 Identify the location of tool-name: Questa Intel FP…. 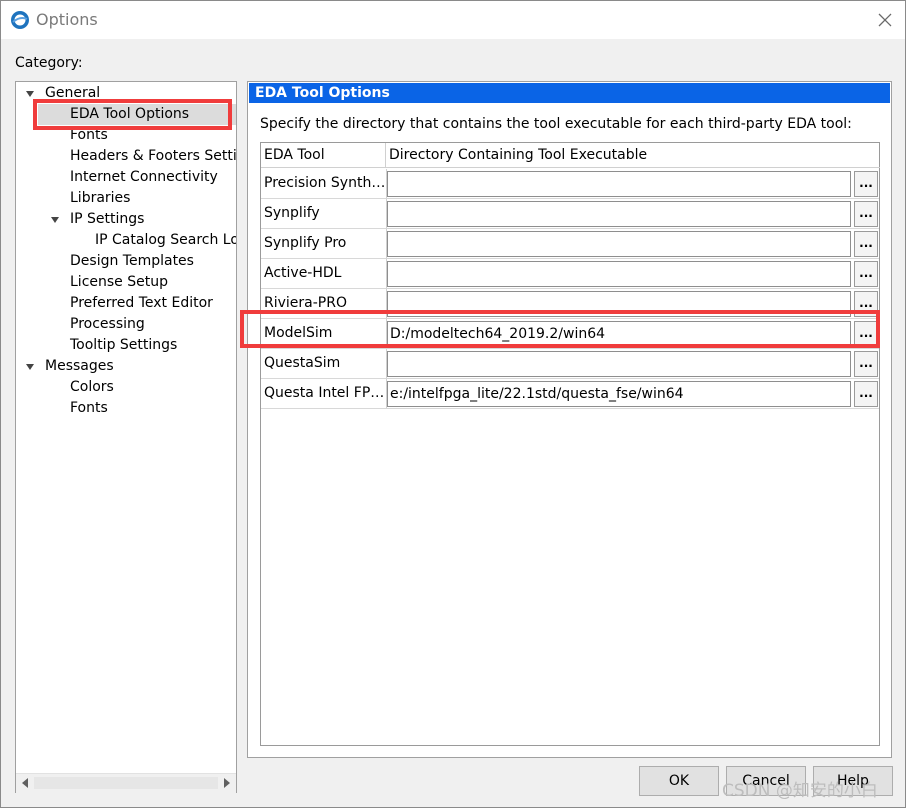
(324, 393).